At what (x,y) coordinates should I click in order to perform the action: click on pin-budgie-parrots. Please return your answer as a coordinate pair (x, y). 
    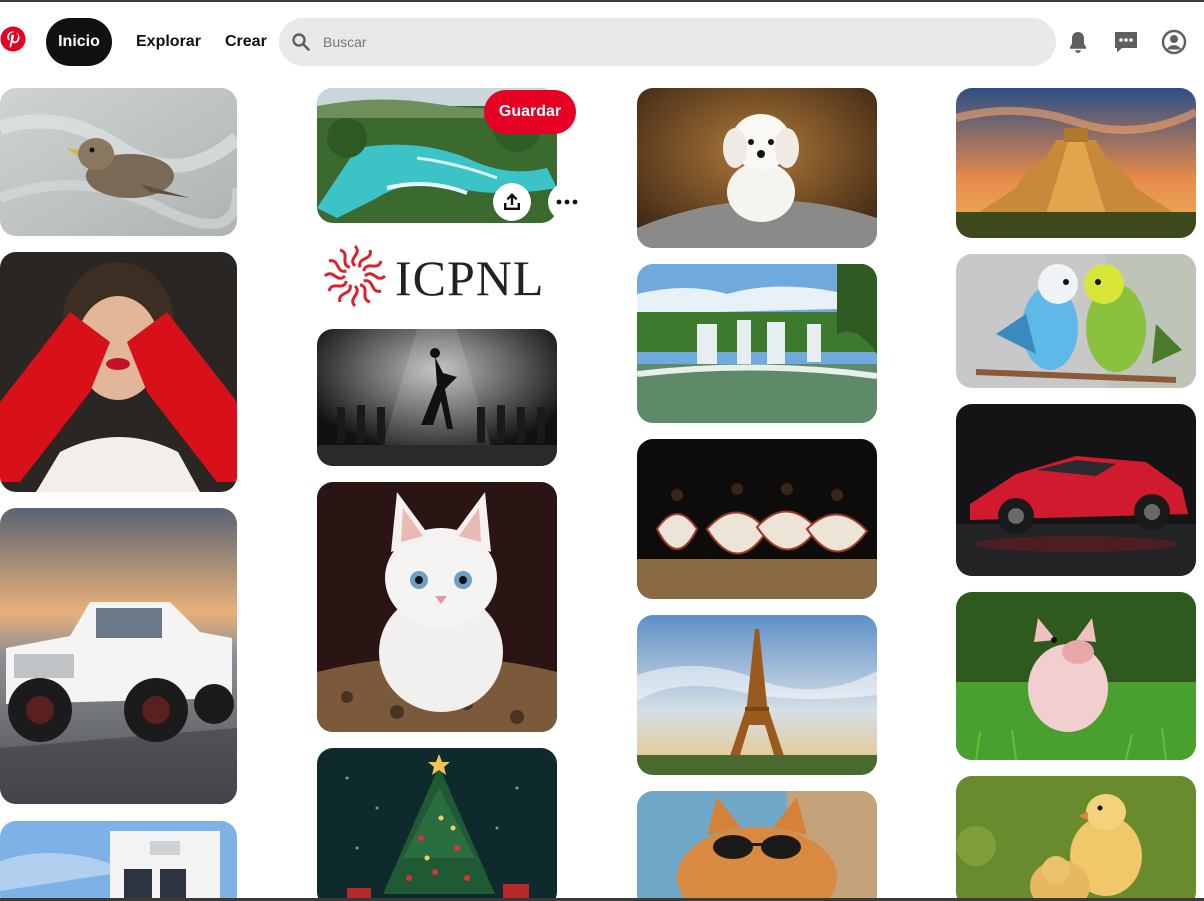
    Looking at the image, I should click on (1076, 321).